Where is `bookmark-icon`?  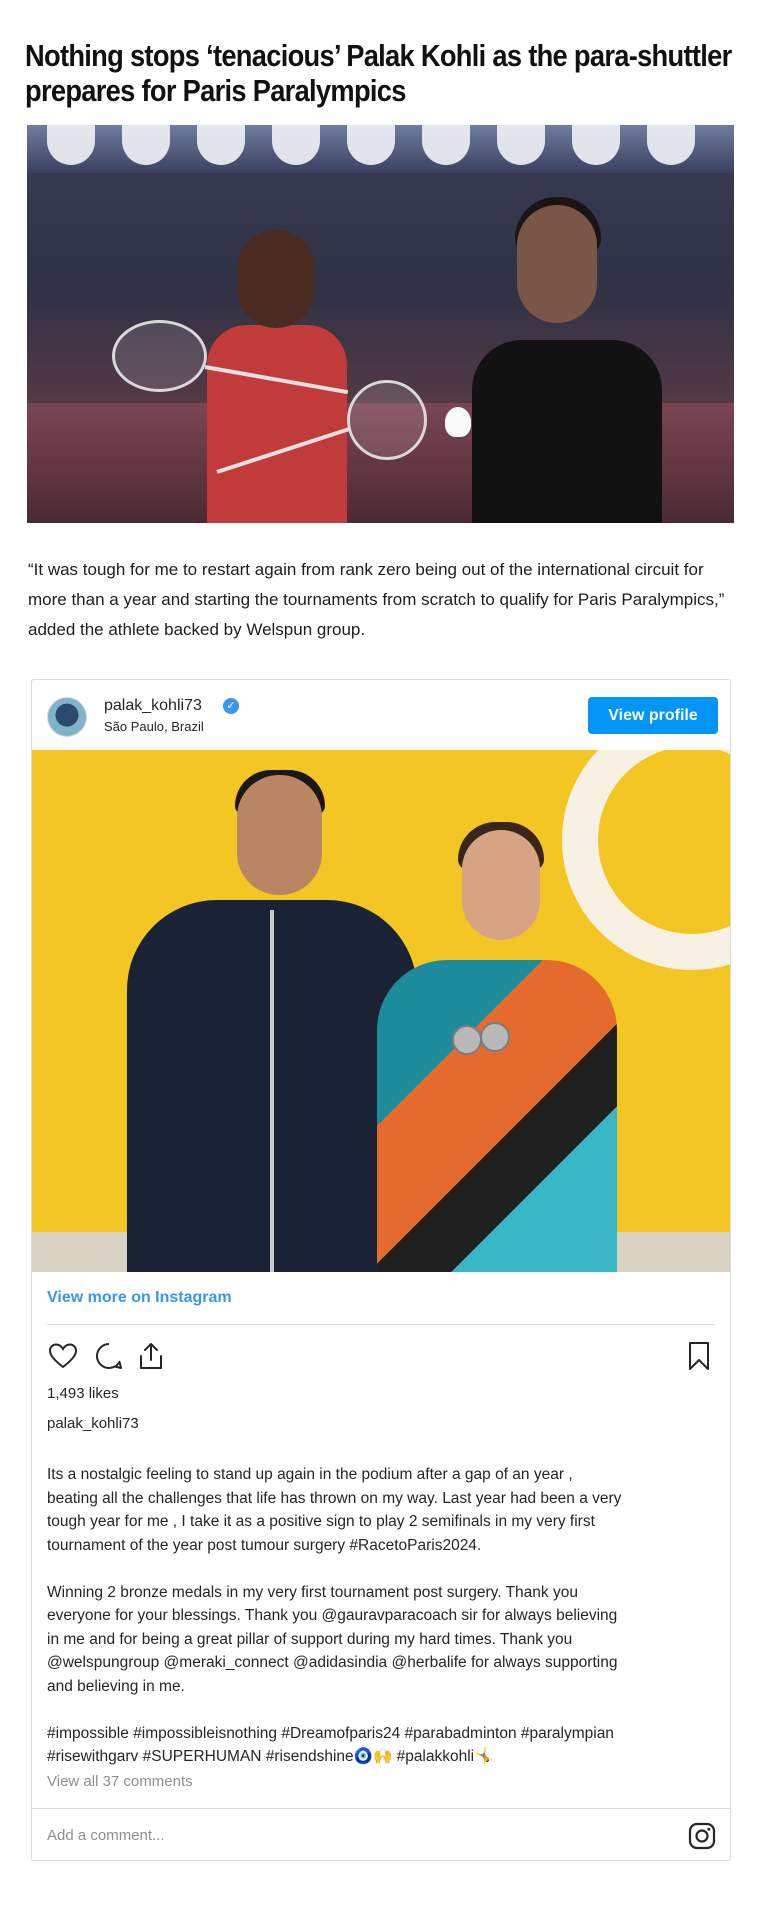 bookmark-icon is located at coordinates (699, 1356).